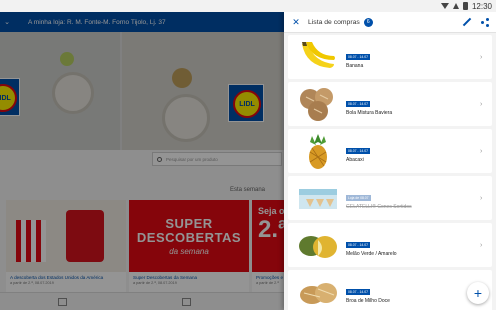 This screenshot has width=496, height=310. Describe the element at coordinates (318, 245) in the screenshot. I see `melon-image` at that location.